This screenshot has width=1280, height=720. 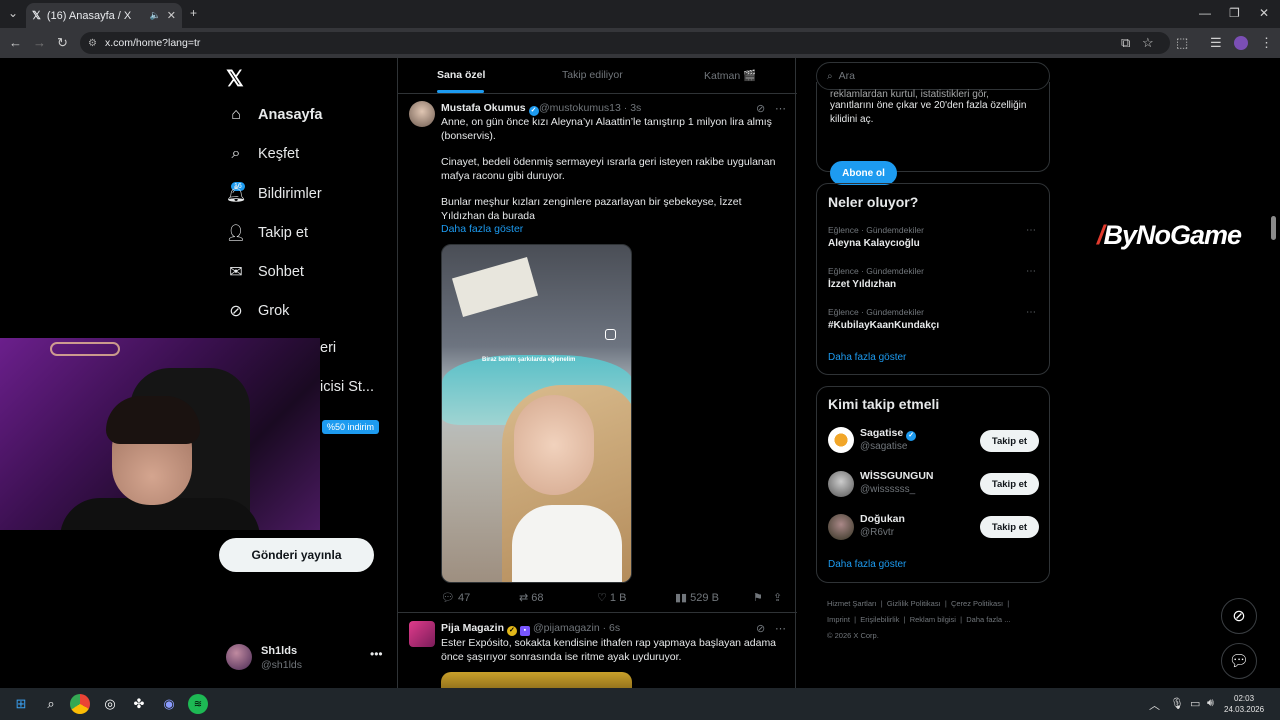 What do you see at coordinates (296, 555) in the screenshot?
I see `post-button: Gönderi yayınla` at bounding box center [296, 555].